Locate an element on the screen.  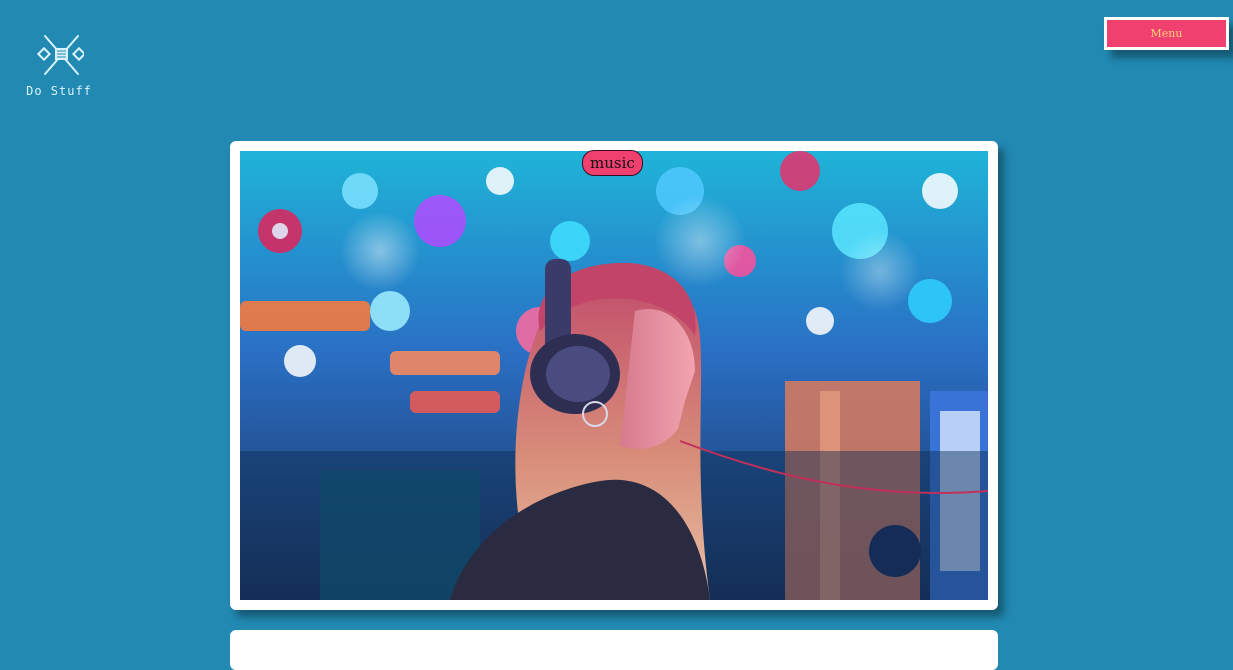
site-logo: Do Stuff is located at coordinates (59, 64).